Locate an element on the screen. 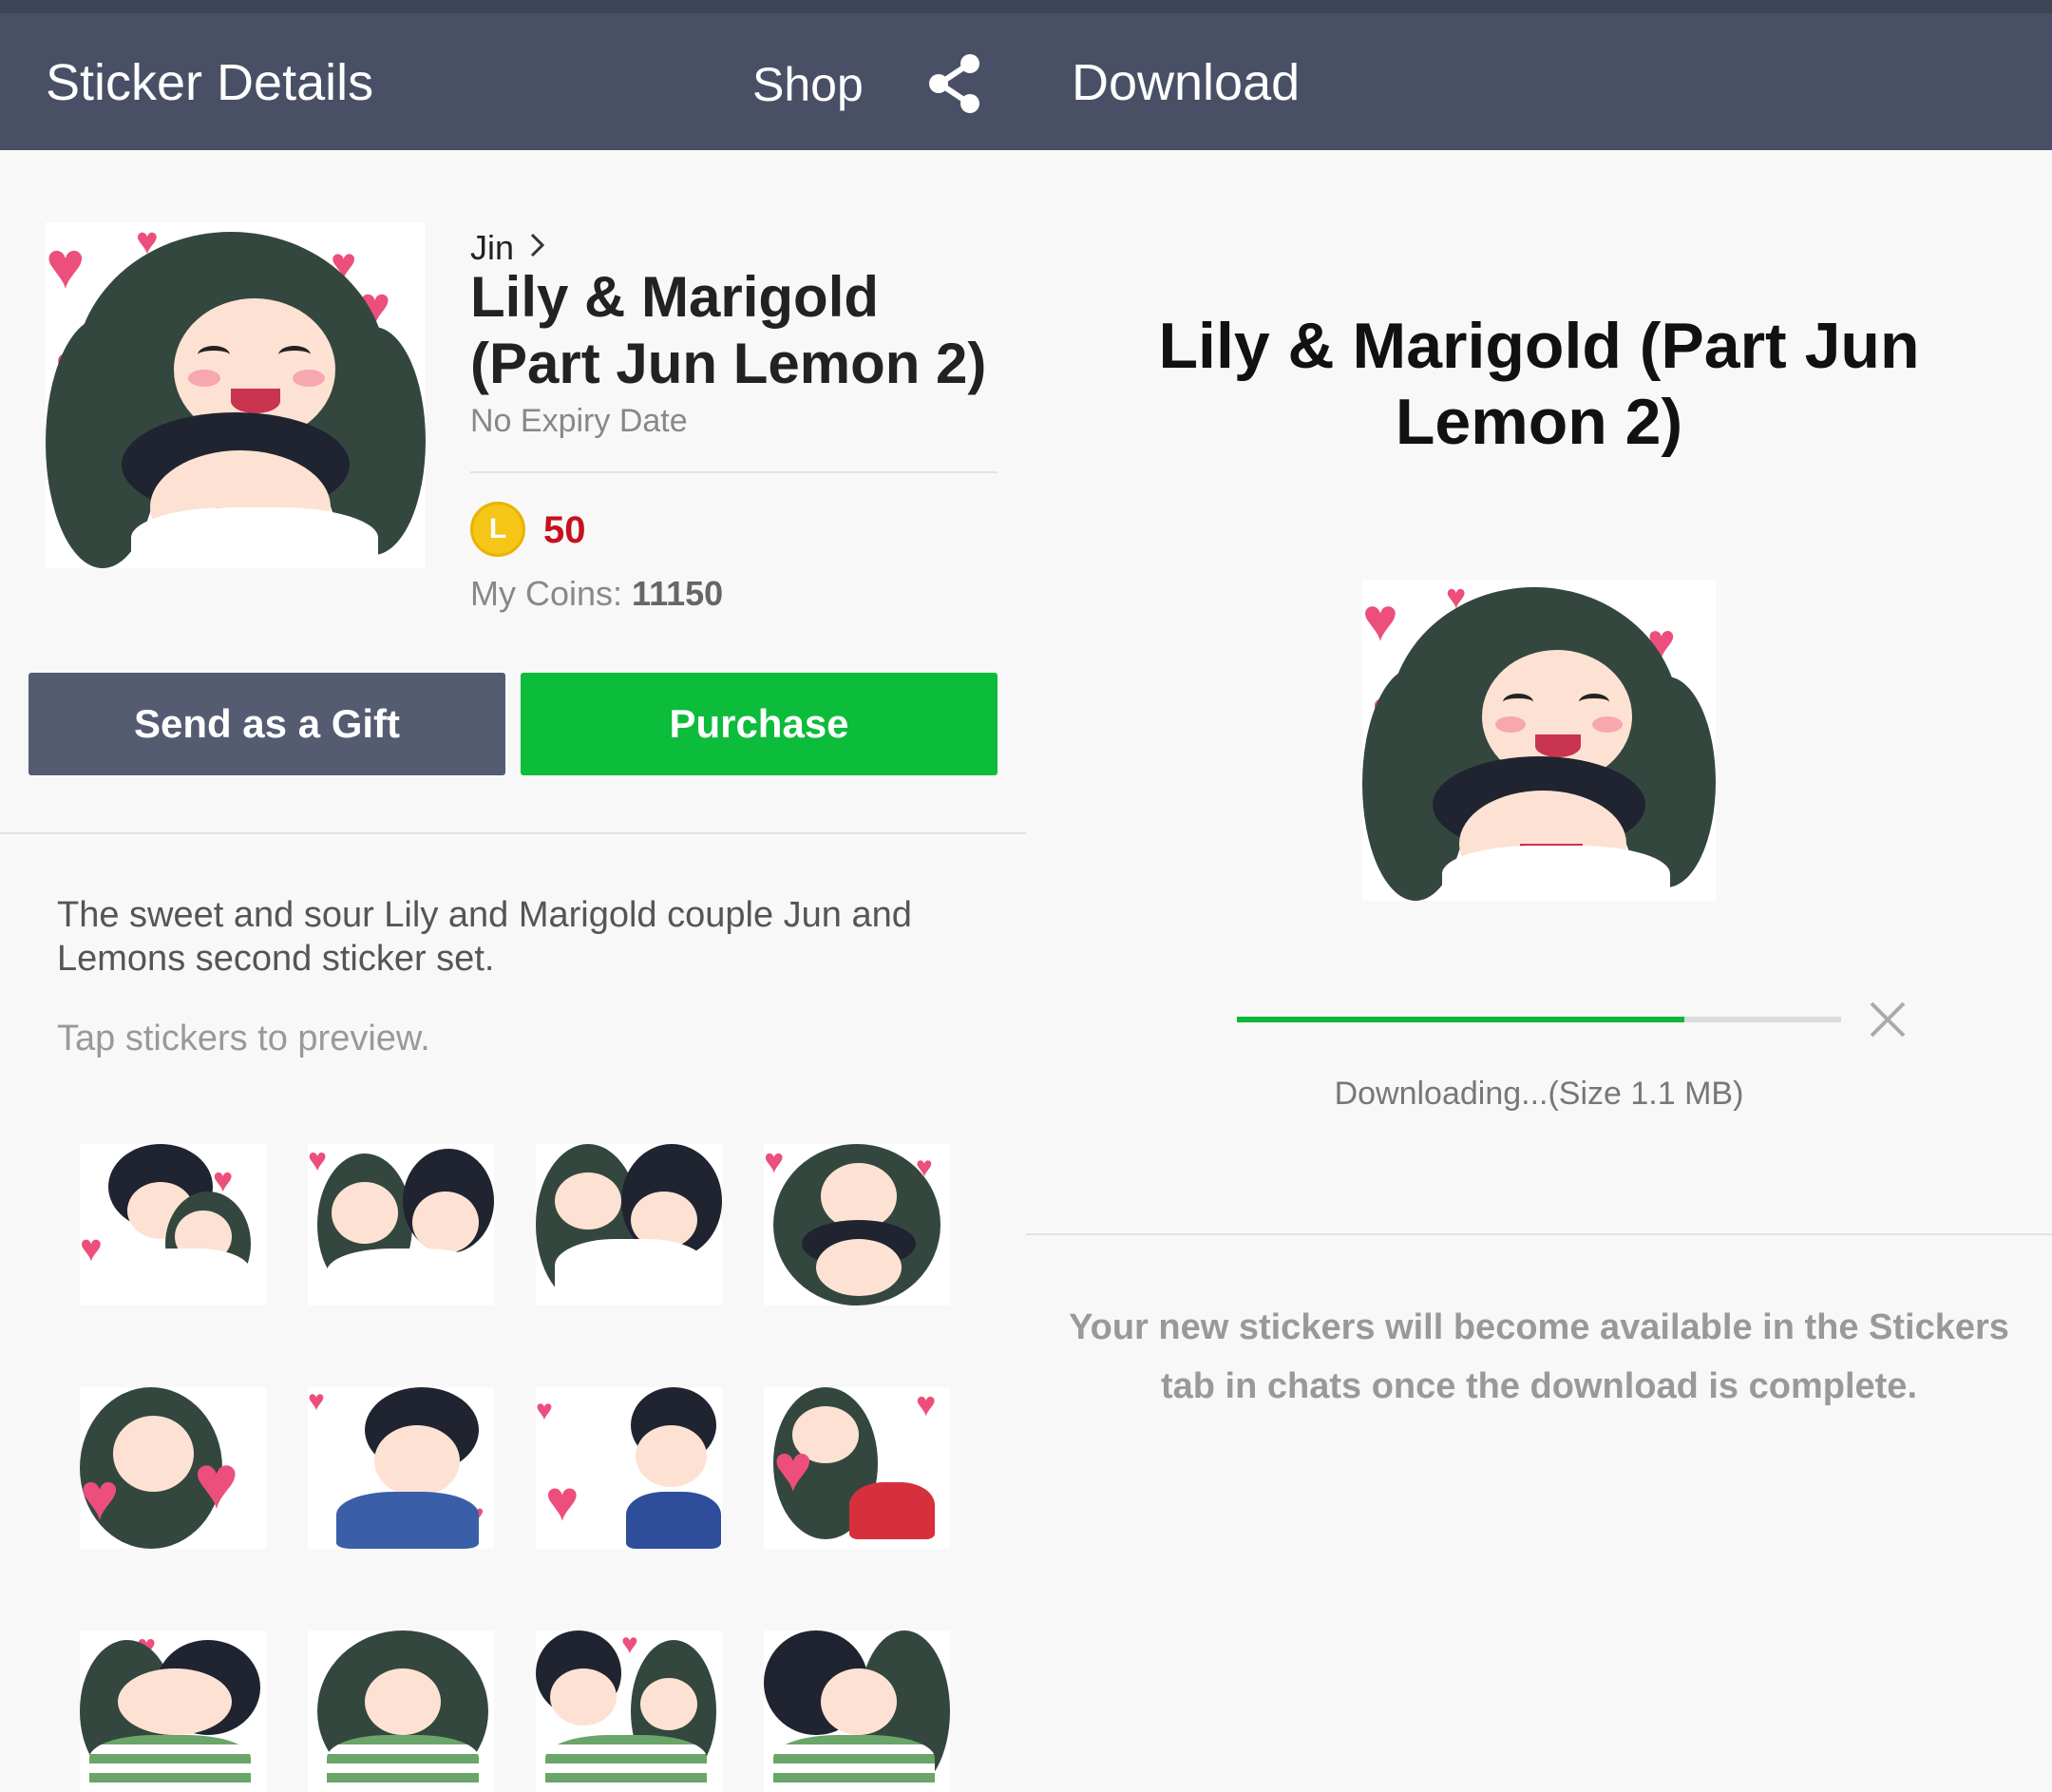 The image size is (2052, 1792). coin-icon: L is located at coordinates (497, 529).